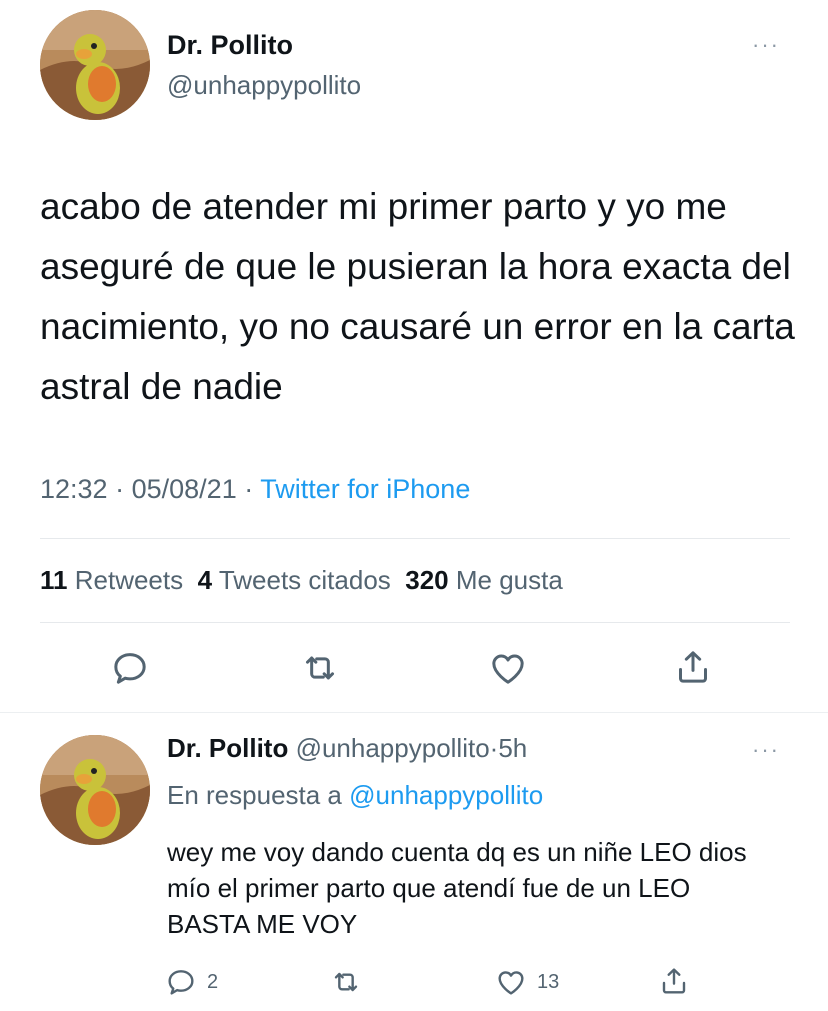 This screenshot has height=1011, width=828. I want to click on handle: @unhappypollito, so click(264, 85).